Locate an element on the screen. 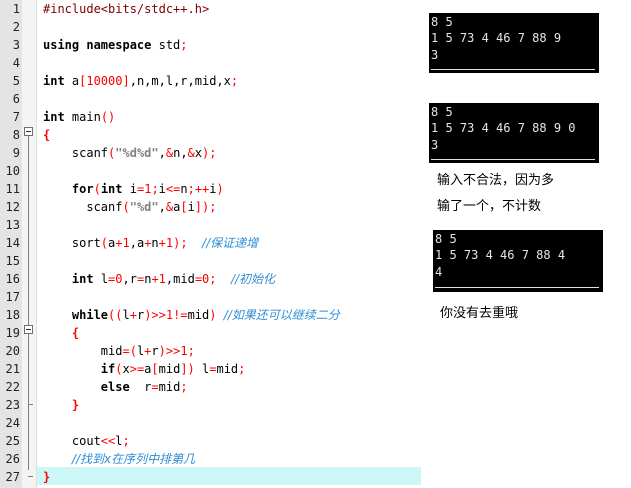 This screenshot has height=488, width=631. line-number: 25 is located at coordinates (12, 441).